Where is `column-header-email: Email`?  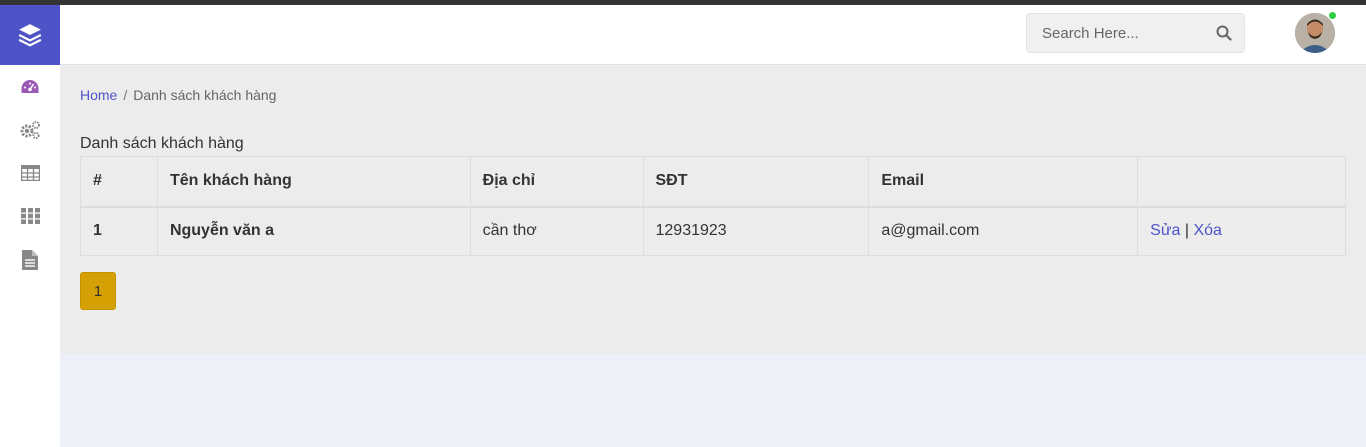 column-header-email: Email is located at coordinates (1003, 182).